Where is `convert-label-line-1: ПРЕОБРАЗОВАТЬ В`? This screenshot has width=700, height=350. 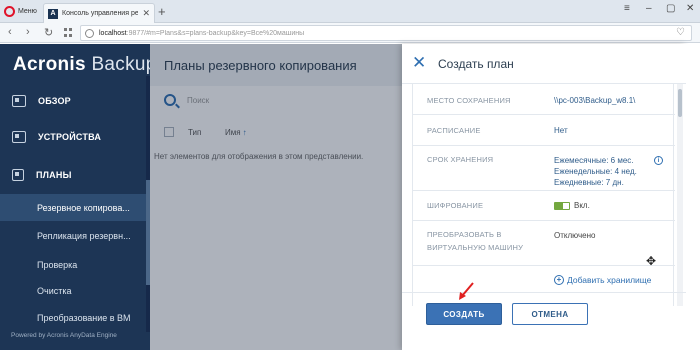
convert-label-line-1: ПРЕОБРАЗОВАТЬ В is located at coordinates (464, 234).